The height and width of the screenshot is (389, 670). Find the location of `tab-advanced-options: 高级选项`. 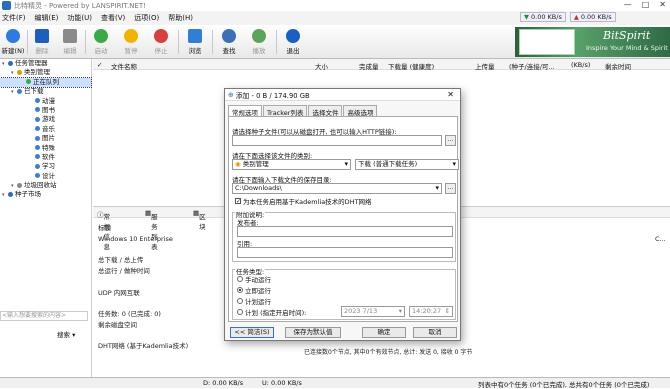

tab-advanced-options: 高级选项 is located at coordinates (360, 111).